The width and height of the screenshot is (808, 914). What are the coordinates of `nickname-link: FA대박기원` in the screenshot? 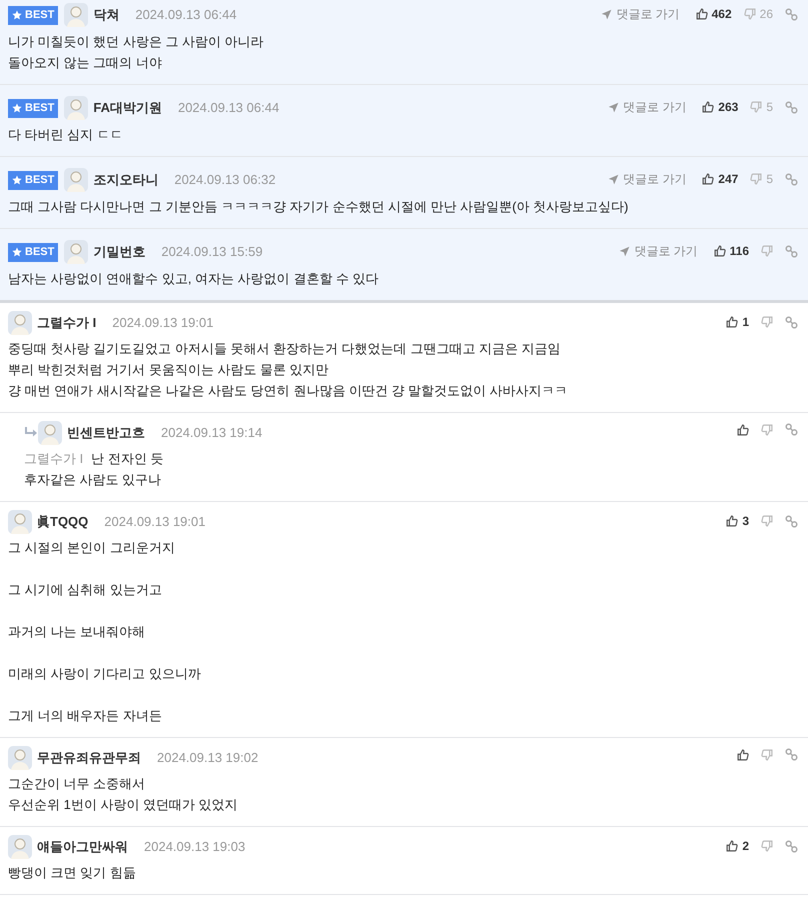 It's located at (127, 108).